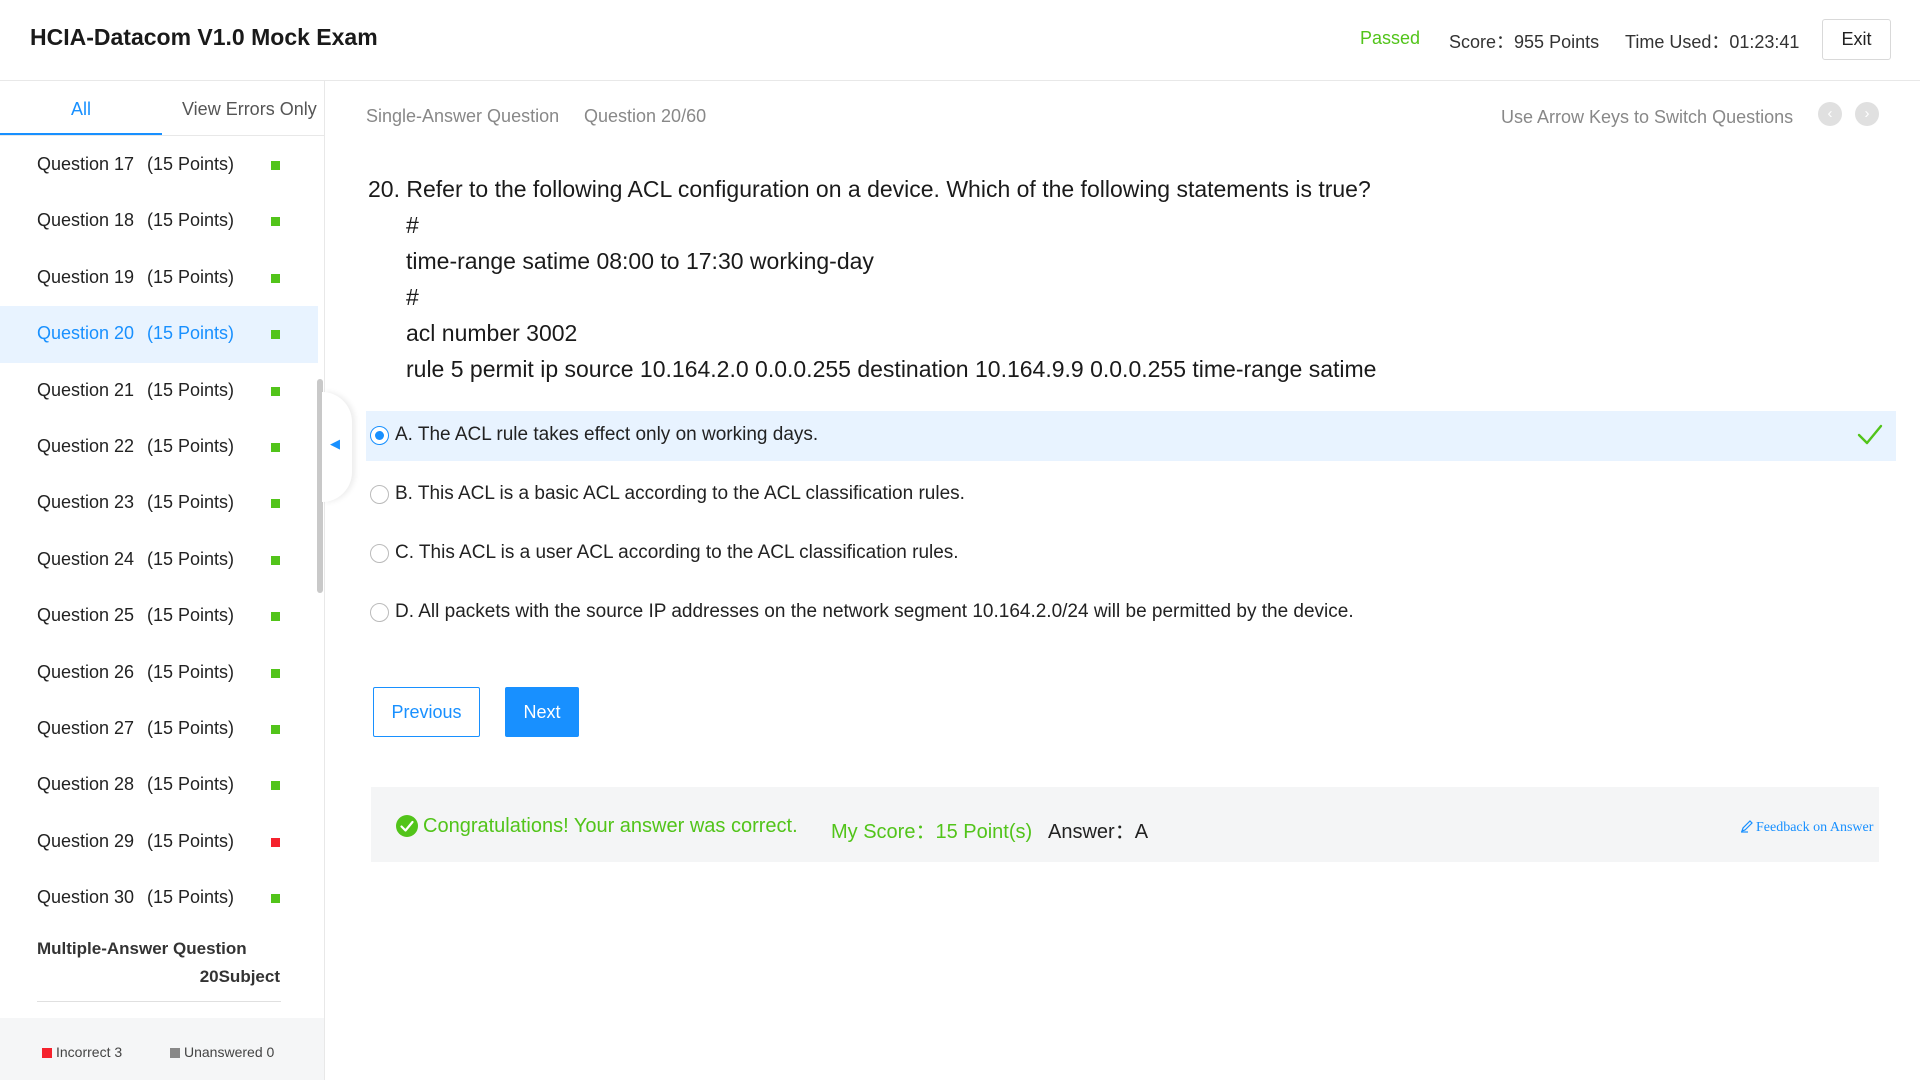  Describe the element at coordinates (222, 1052) in the screenshot. I see `legend-unanswered: Unanswered 0` at that location.